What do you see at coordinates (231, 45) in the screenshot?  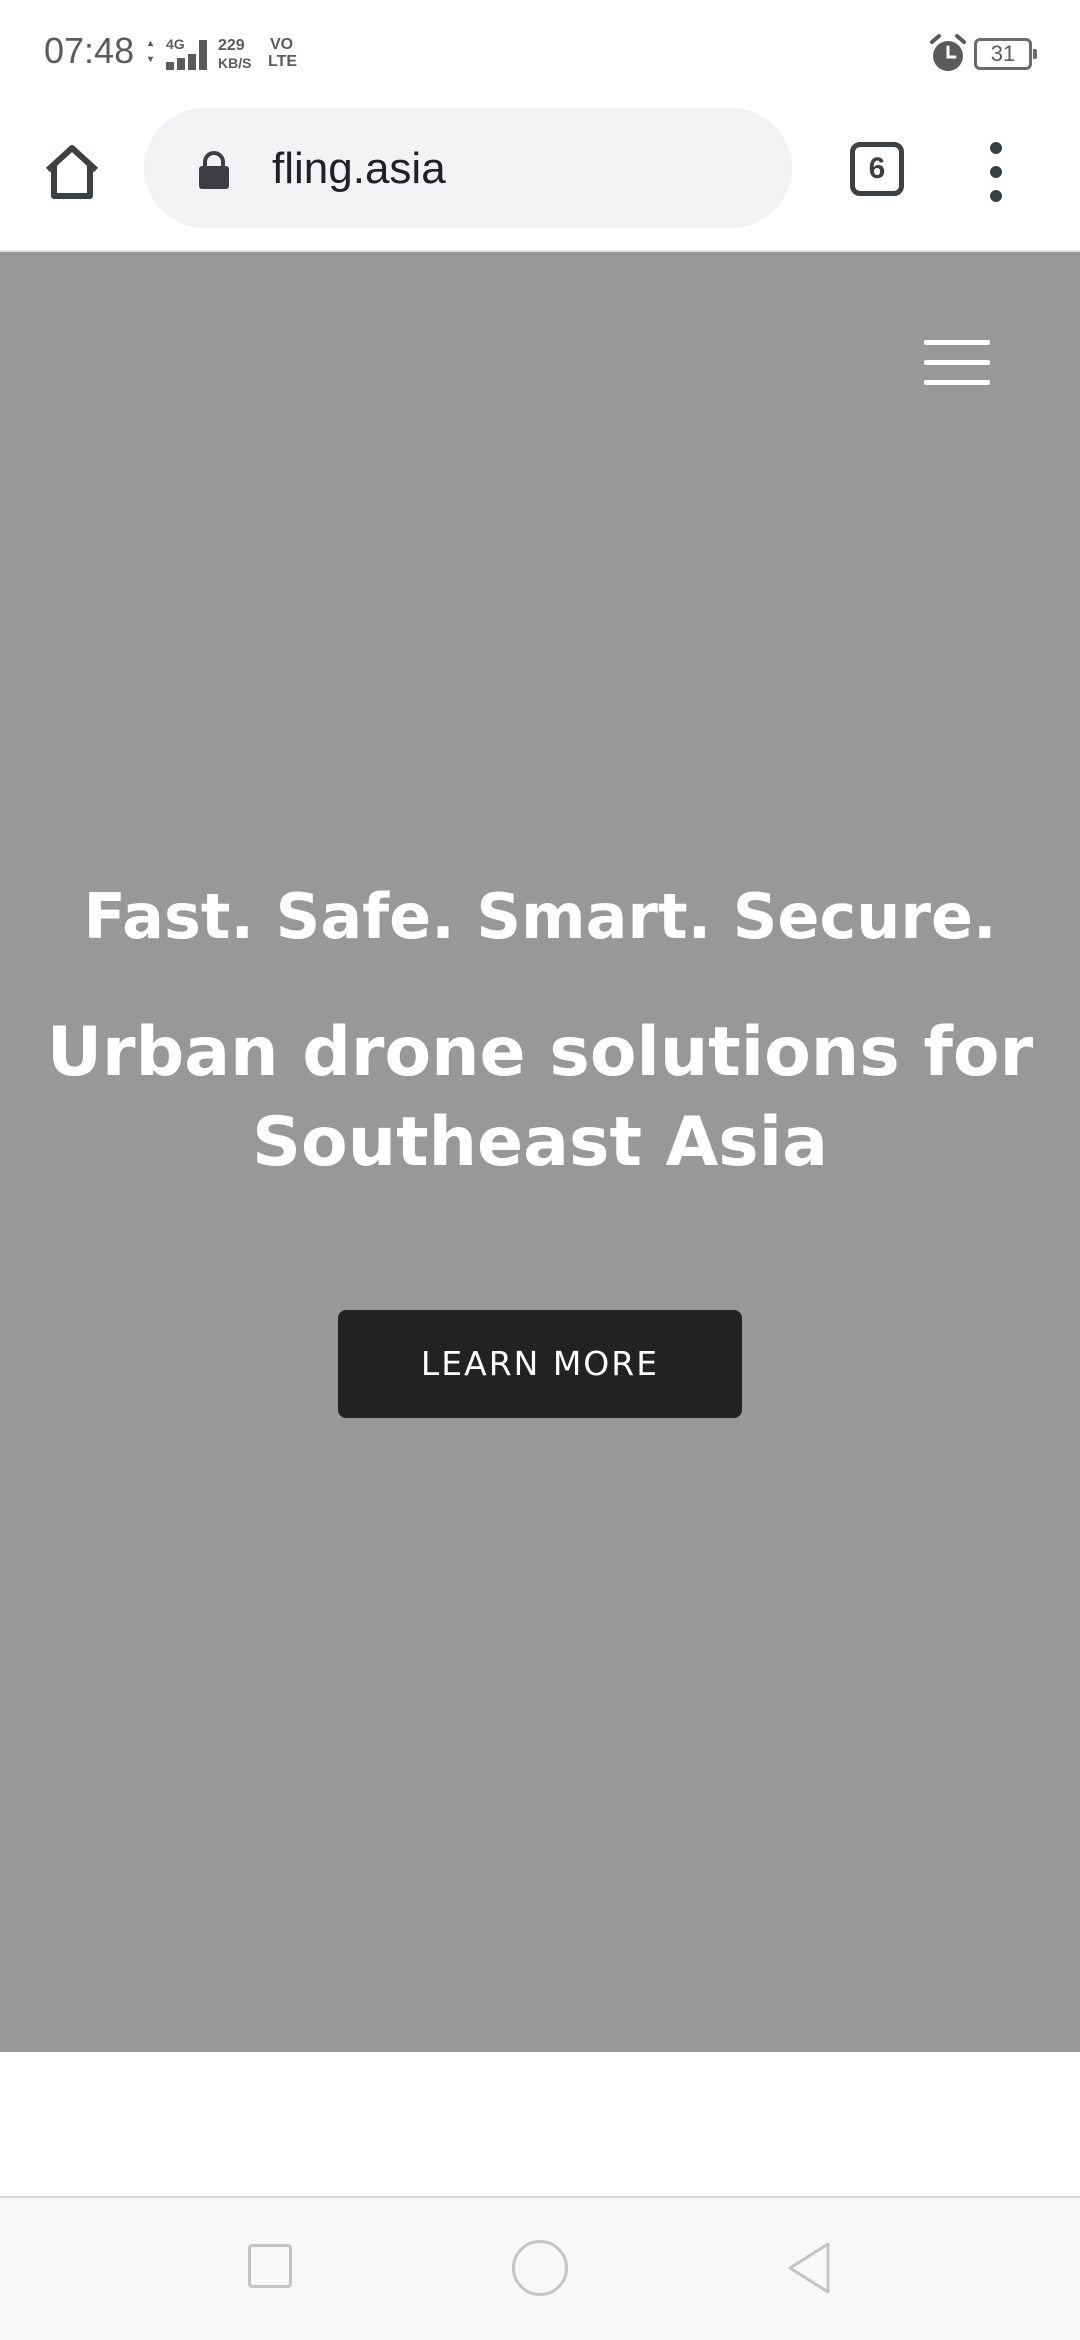 I see `network-speed-value: 229` at bounding box center [231, 45].